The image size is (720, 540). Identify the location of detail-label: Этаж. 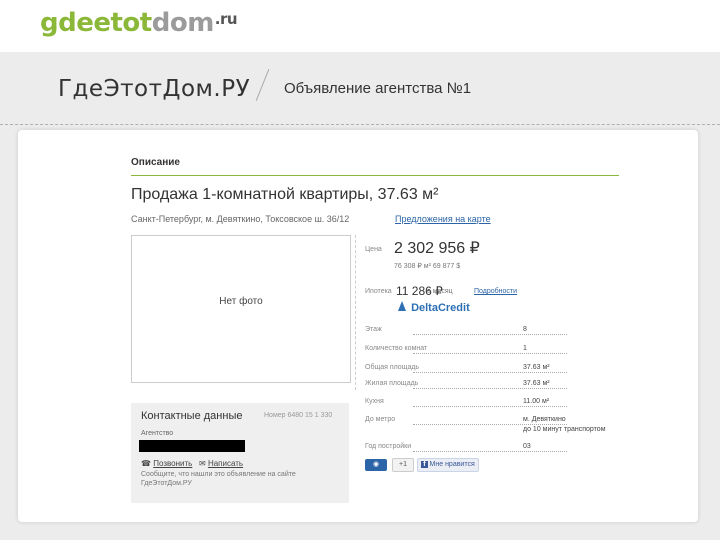
(373, 329).